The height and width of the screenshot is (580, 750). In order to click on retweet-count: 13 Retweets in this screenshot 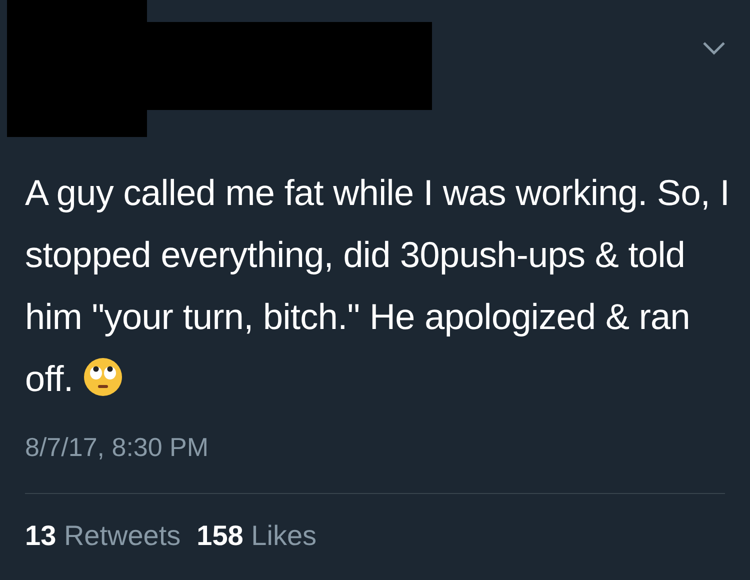, I will do `click(103, 536)`.